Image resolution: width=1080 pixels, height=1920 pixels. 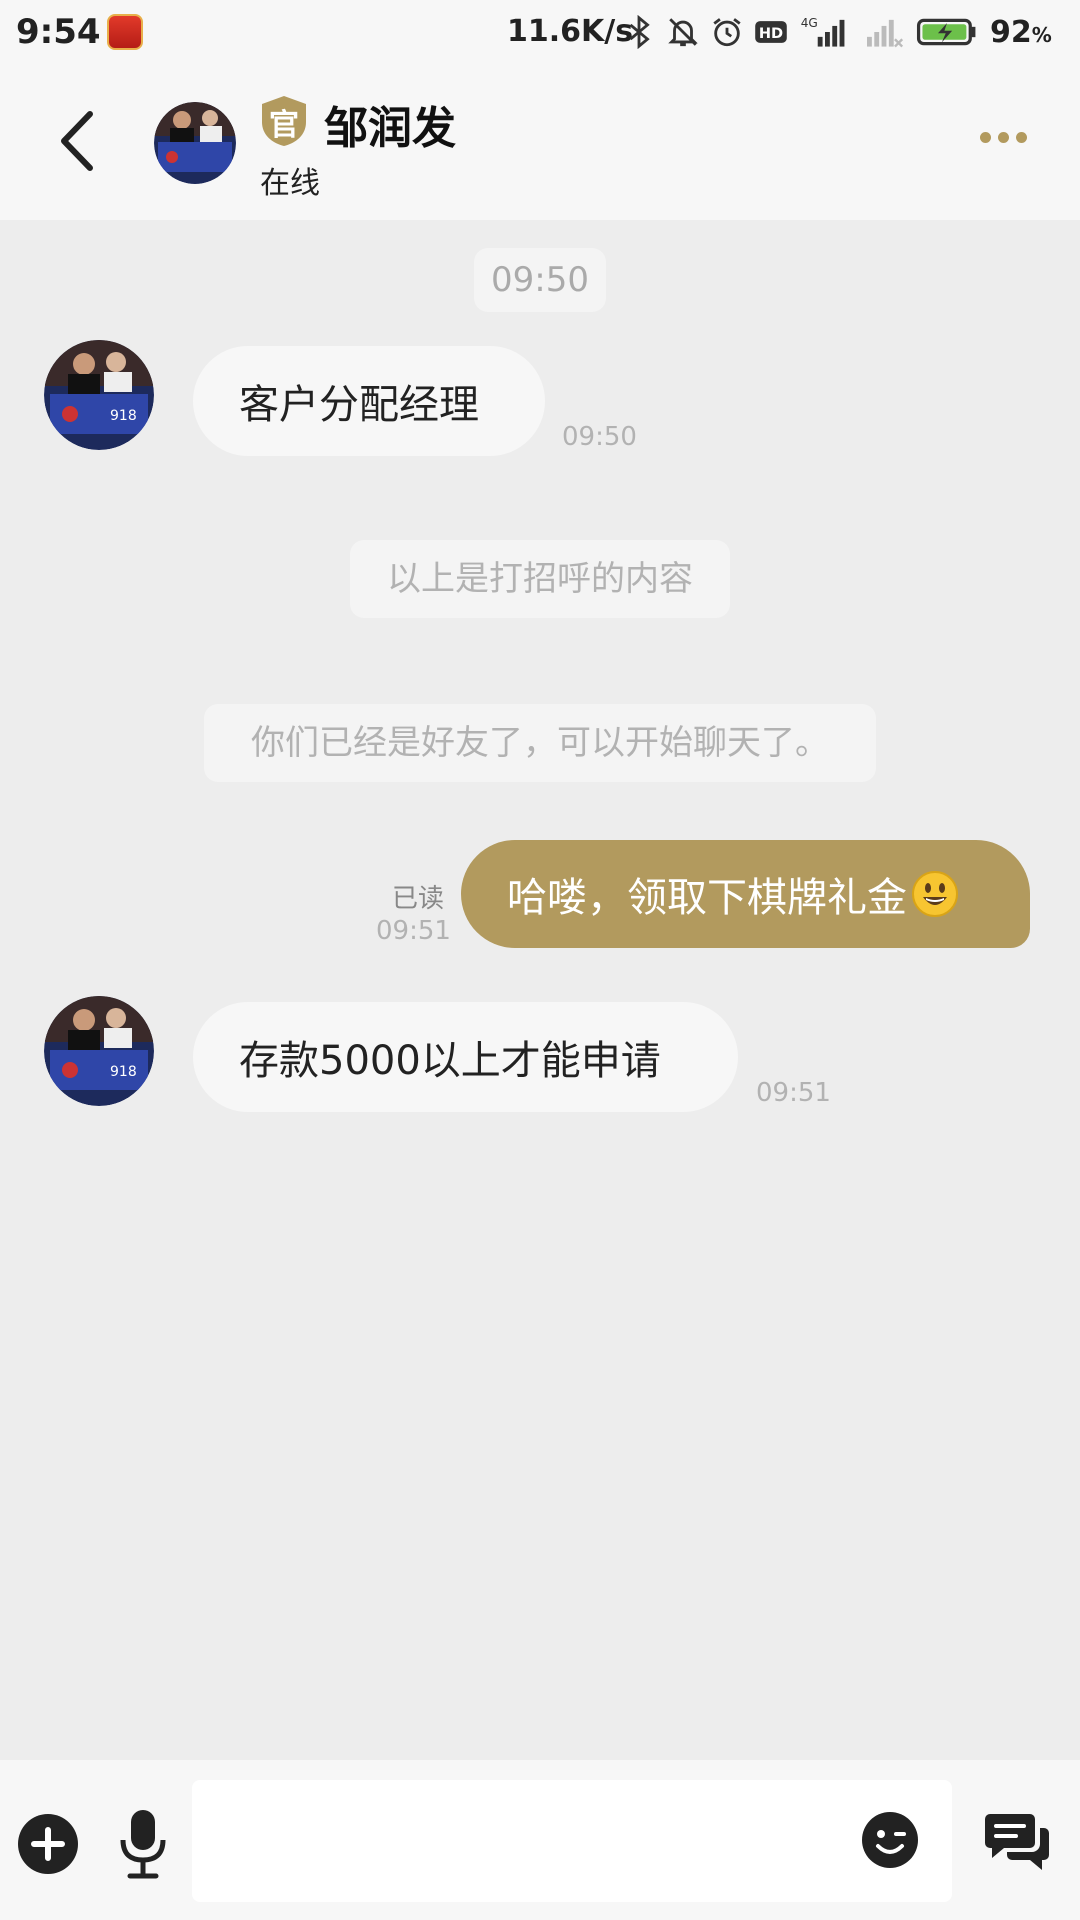 I want to click on chat-header: 官 邹润发 在线, so click(x=540, y=143).